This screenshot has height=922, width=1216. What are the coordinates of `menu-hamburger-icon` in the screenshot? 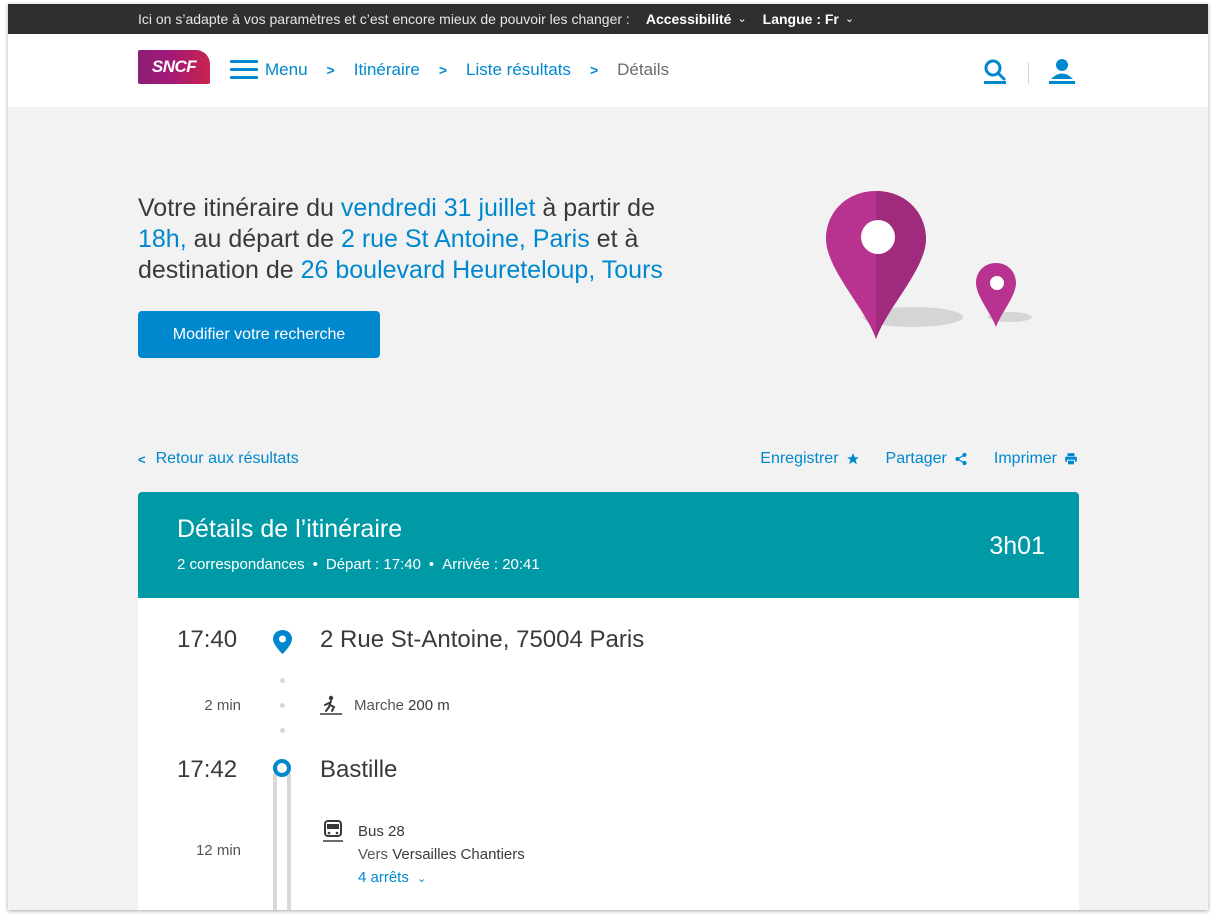 It's located at (244, 70).